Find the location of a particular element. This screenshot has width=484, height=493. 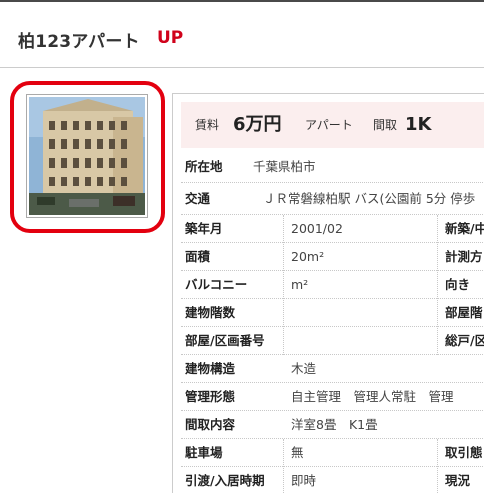

table-row: バルコニー m² 向き is located at coordinates (332, 285).